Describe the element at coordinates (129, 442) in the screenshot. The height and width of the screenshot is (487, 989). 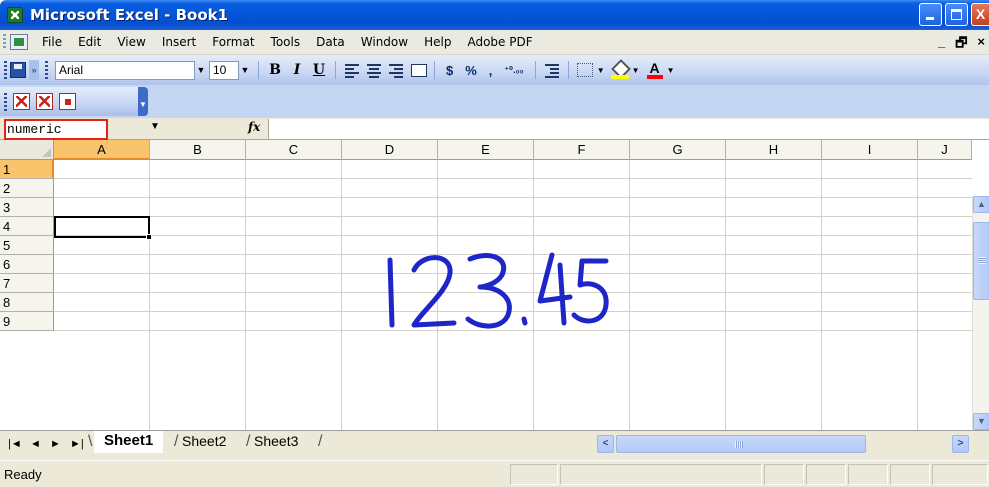
I see `tab-sheet1: Sheet1` at that location.